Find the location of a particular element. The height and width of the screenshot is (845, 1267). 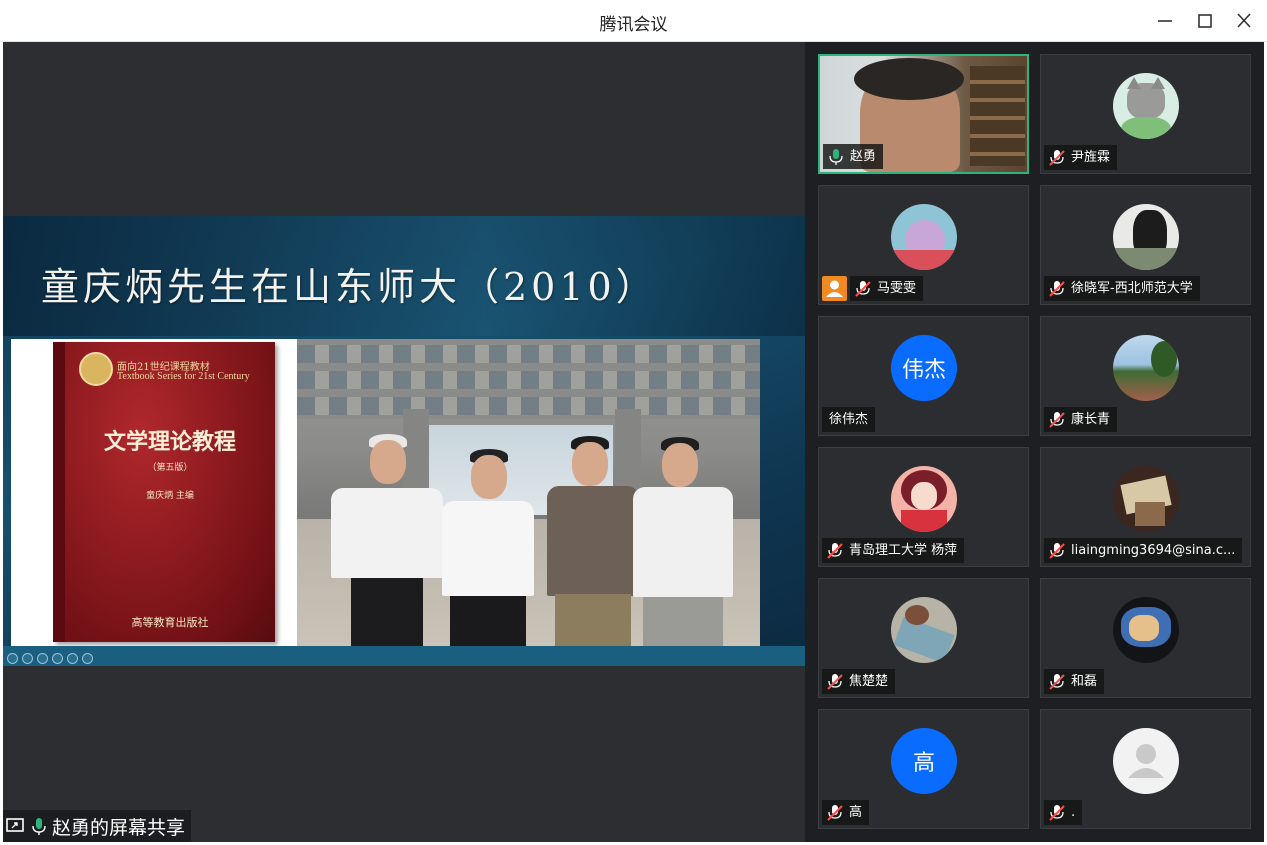

participant-label: 徐伟杰 is located at coordinates (849, 419).